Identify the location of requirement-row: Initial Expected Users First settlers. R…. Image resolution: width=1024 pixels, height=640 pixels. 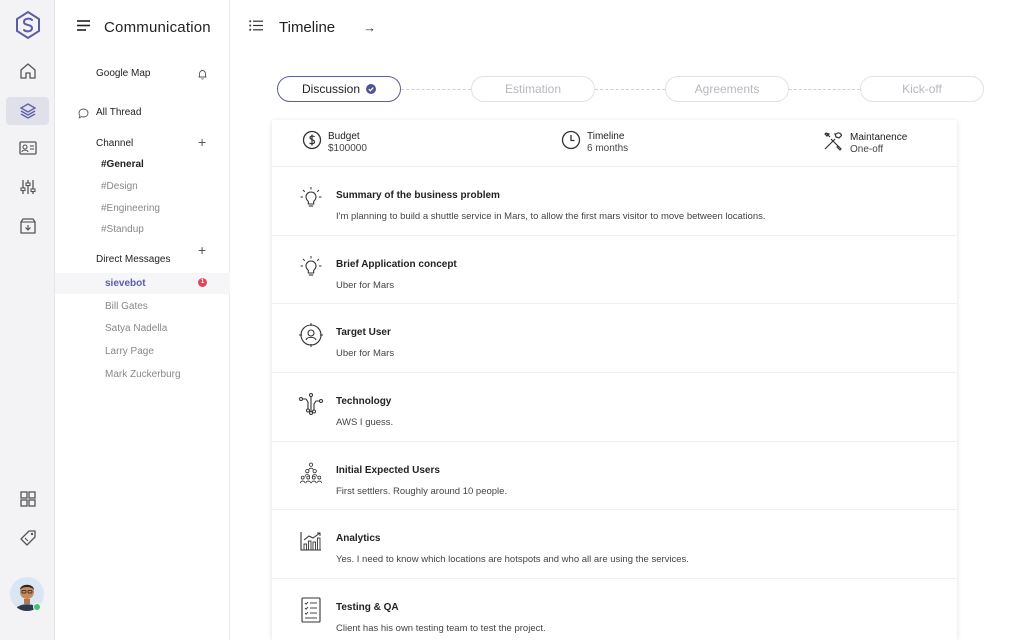
(614, 476).